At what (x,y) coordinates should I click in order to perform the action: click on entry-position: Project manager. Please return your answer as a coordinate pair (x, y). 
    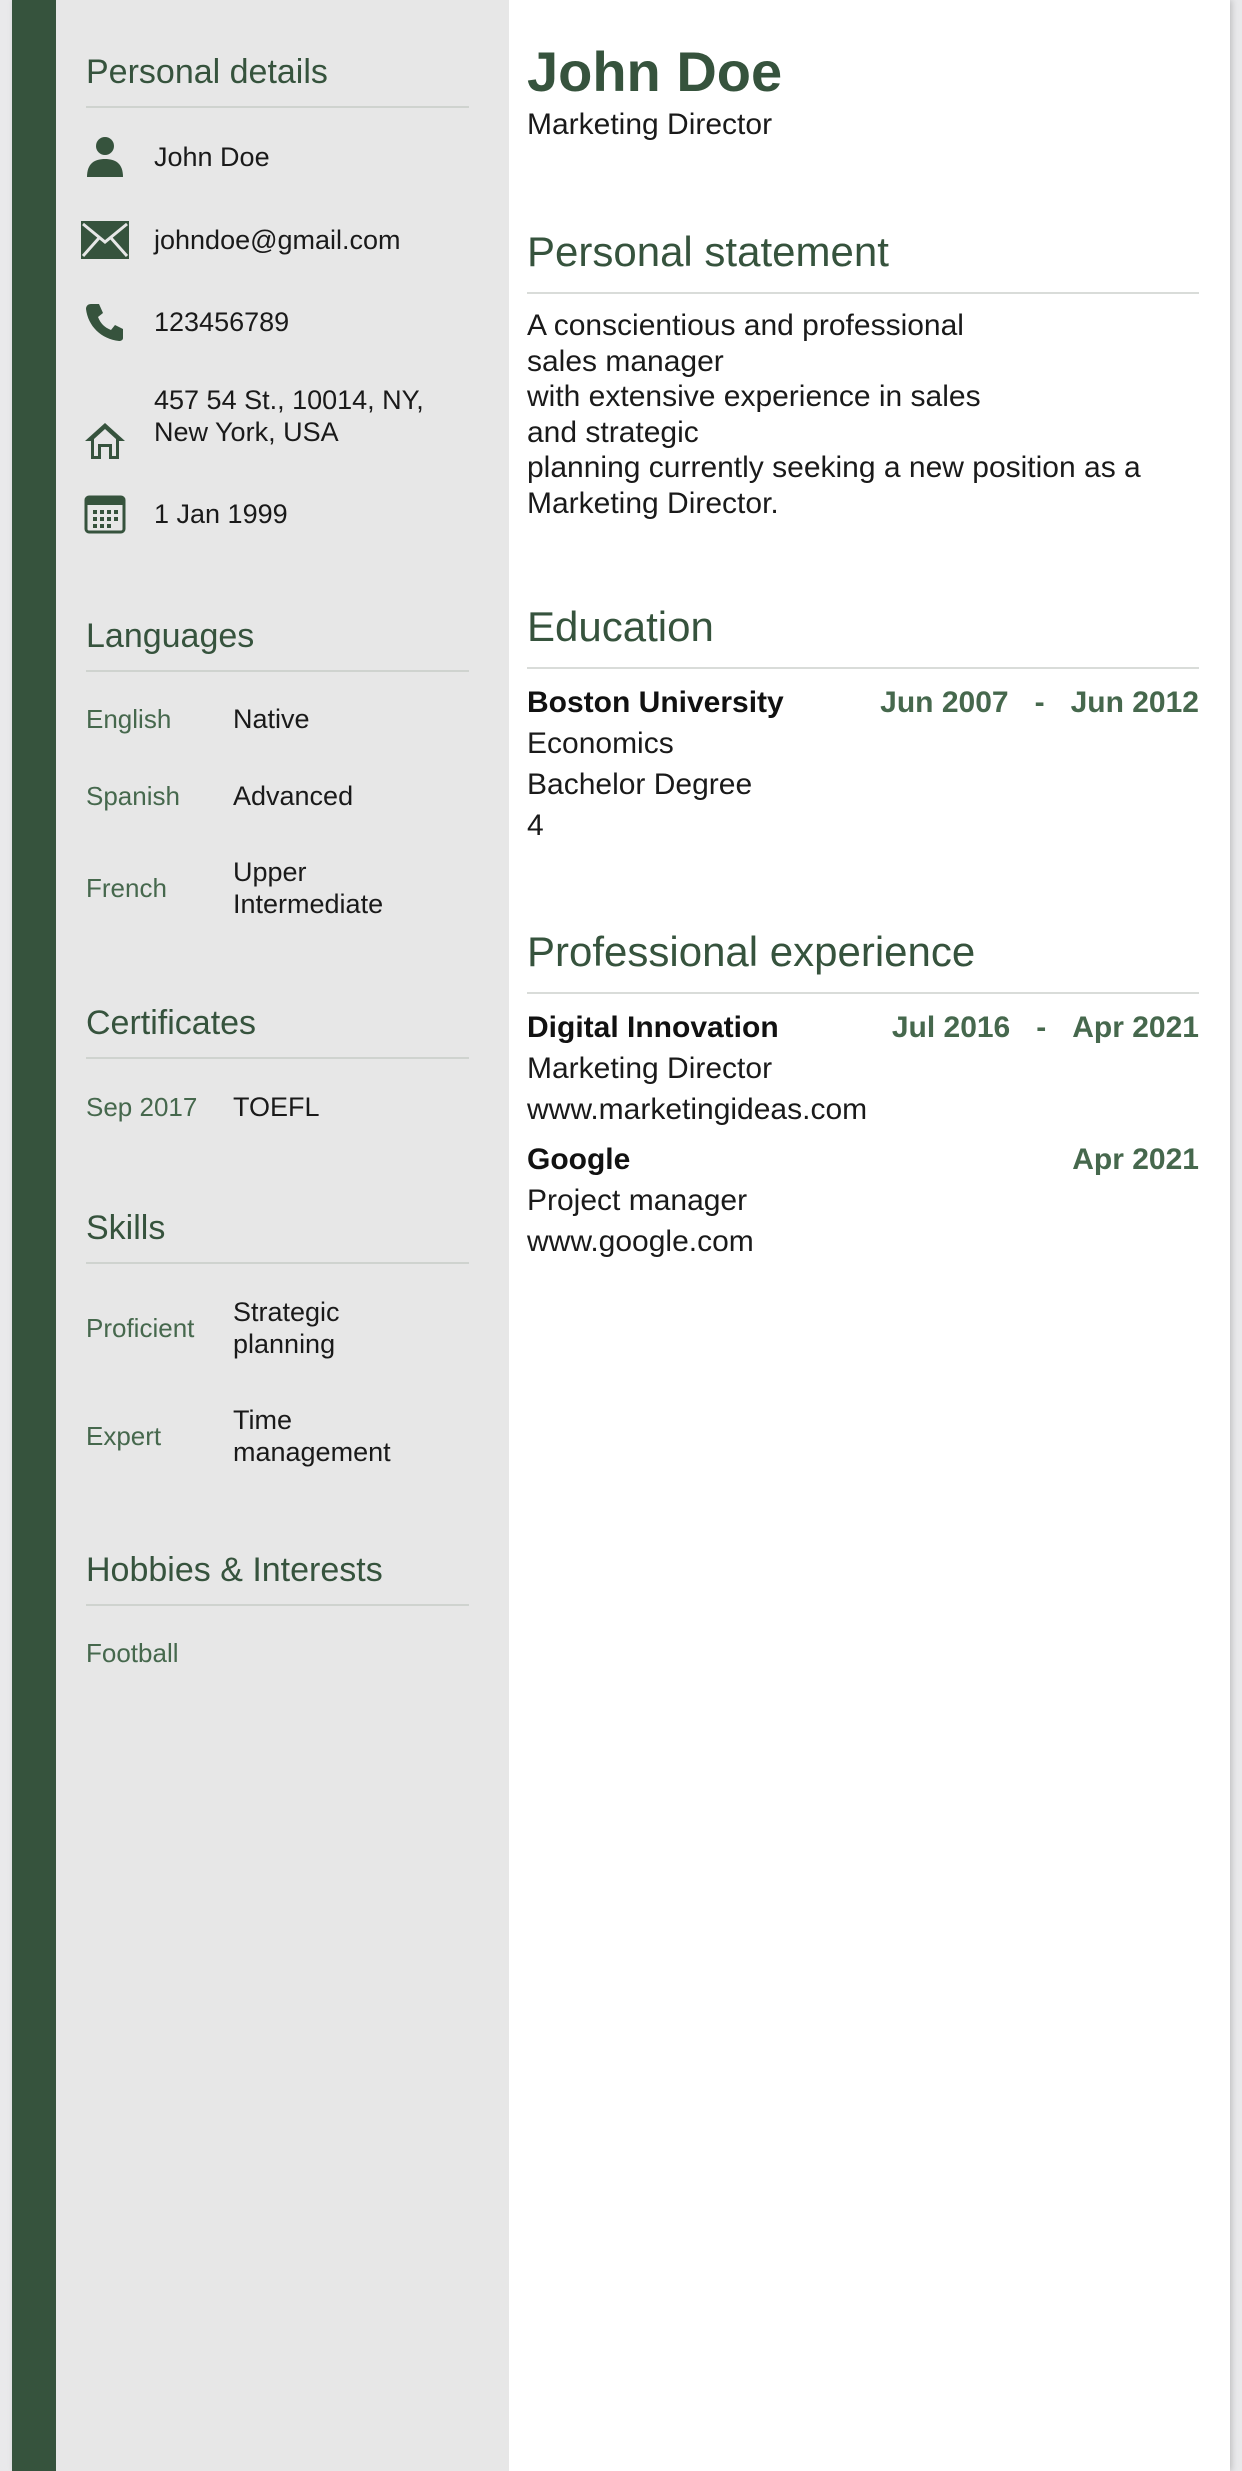
    Looking at the image, I should click on (637, 1200).